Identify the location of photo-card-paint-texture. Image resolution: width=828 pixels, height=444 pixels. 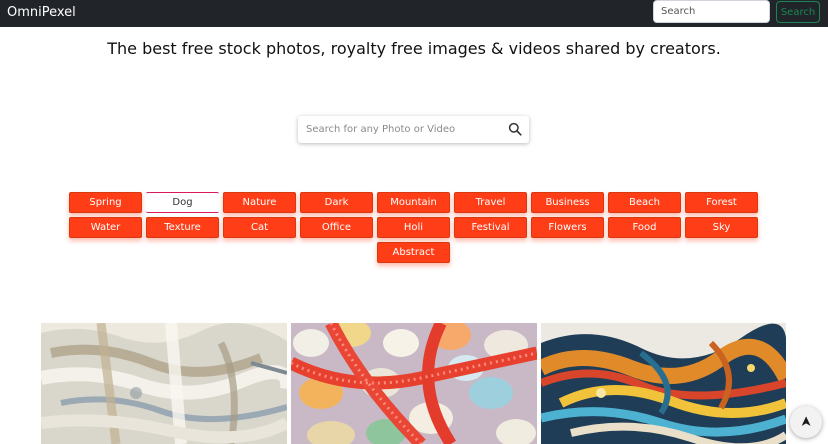
(164, 383).